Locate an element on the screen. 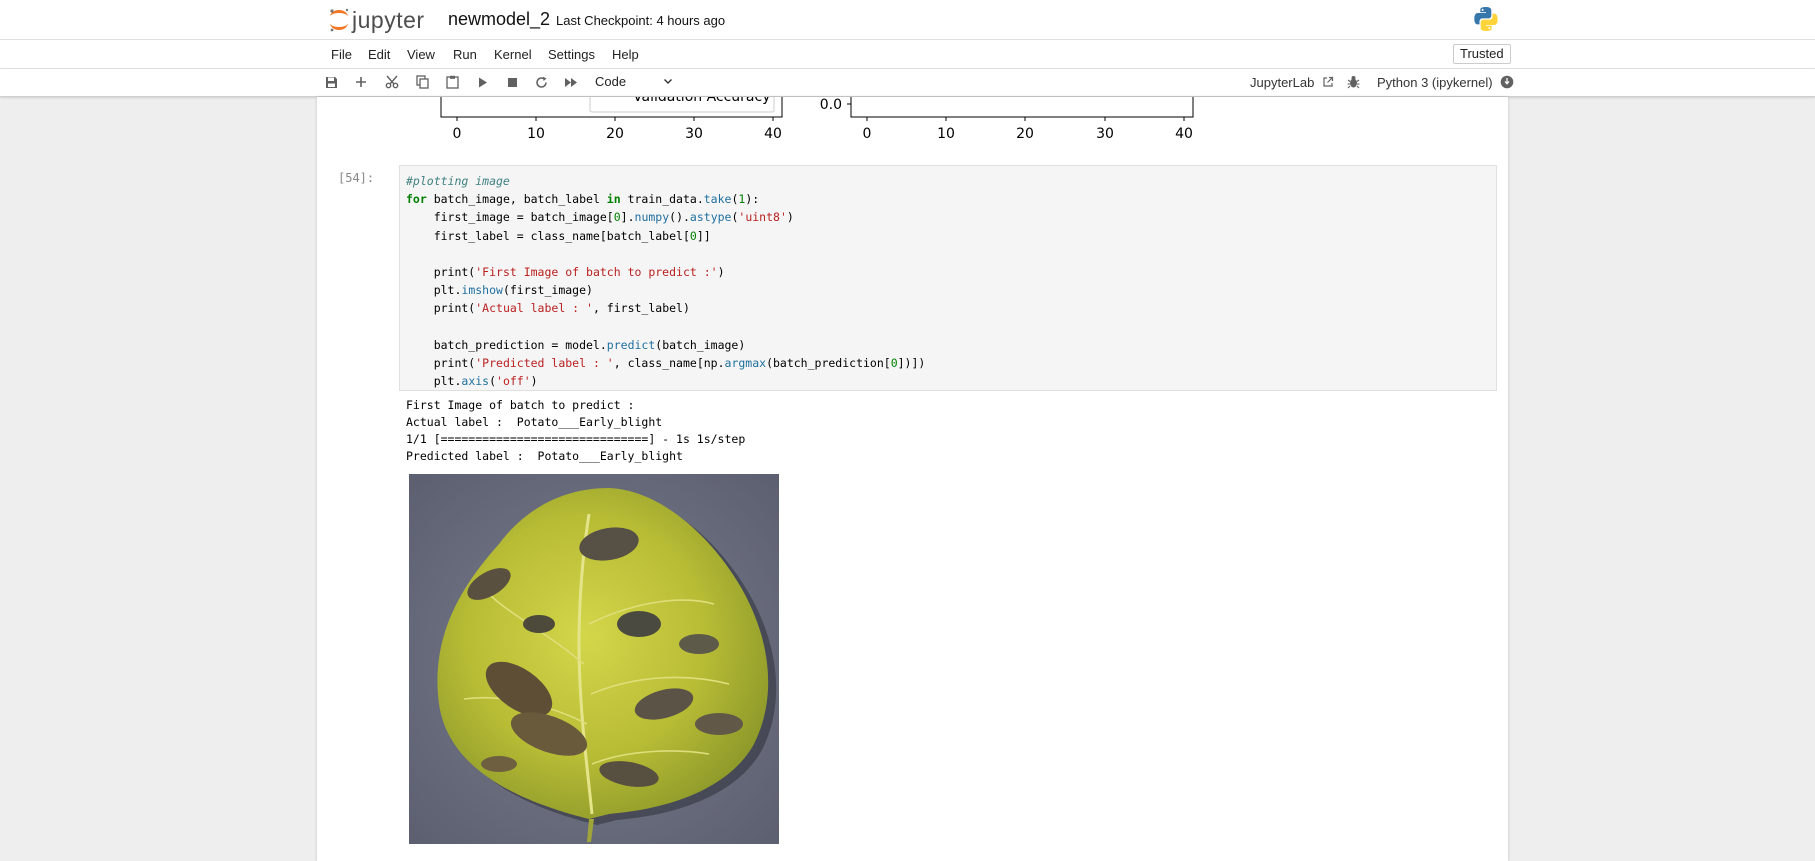 This screenshot has height=861, width=1815. left-xtick: 0 is located at coordinates (457, 134).